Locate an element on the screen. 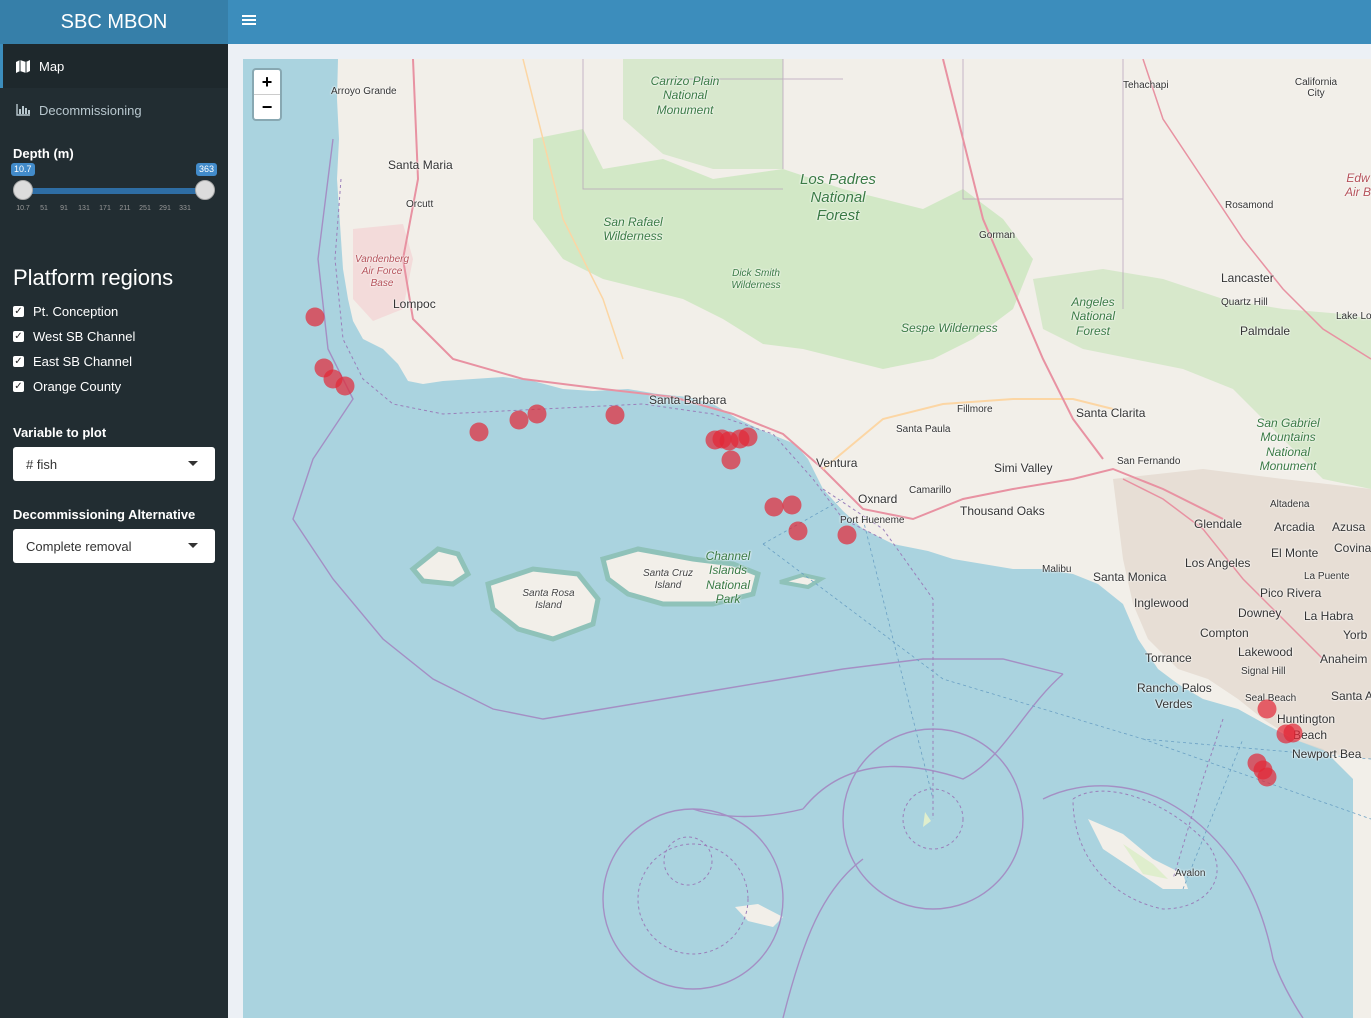 The image size is (1371, 1018). variable-select-value: # fish is located at coordinates (42, 464).